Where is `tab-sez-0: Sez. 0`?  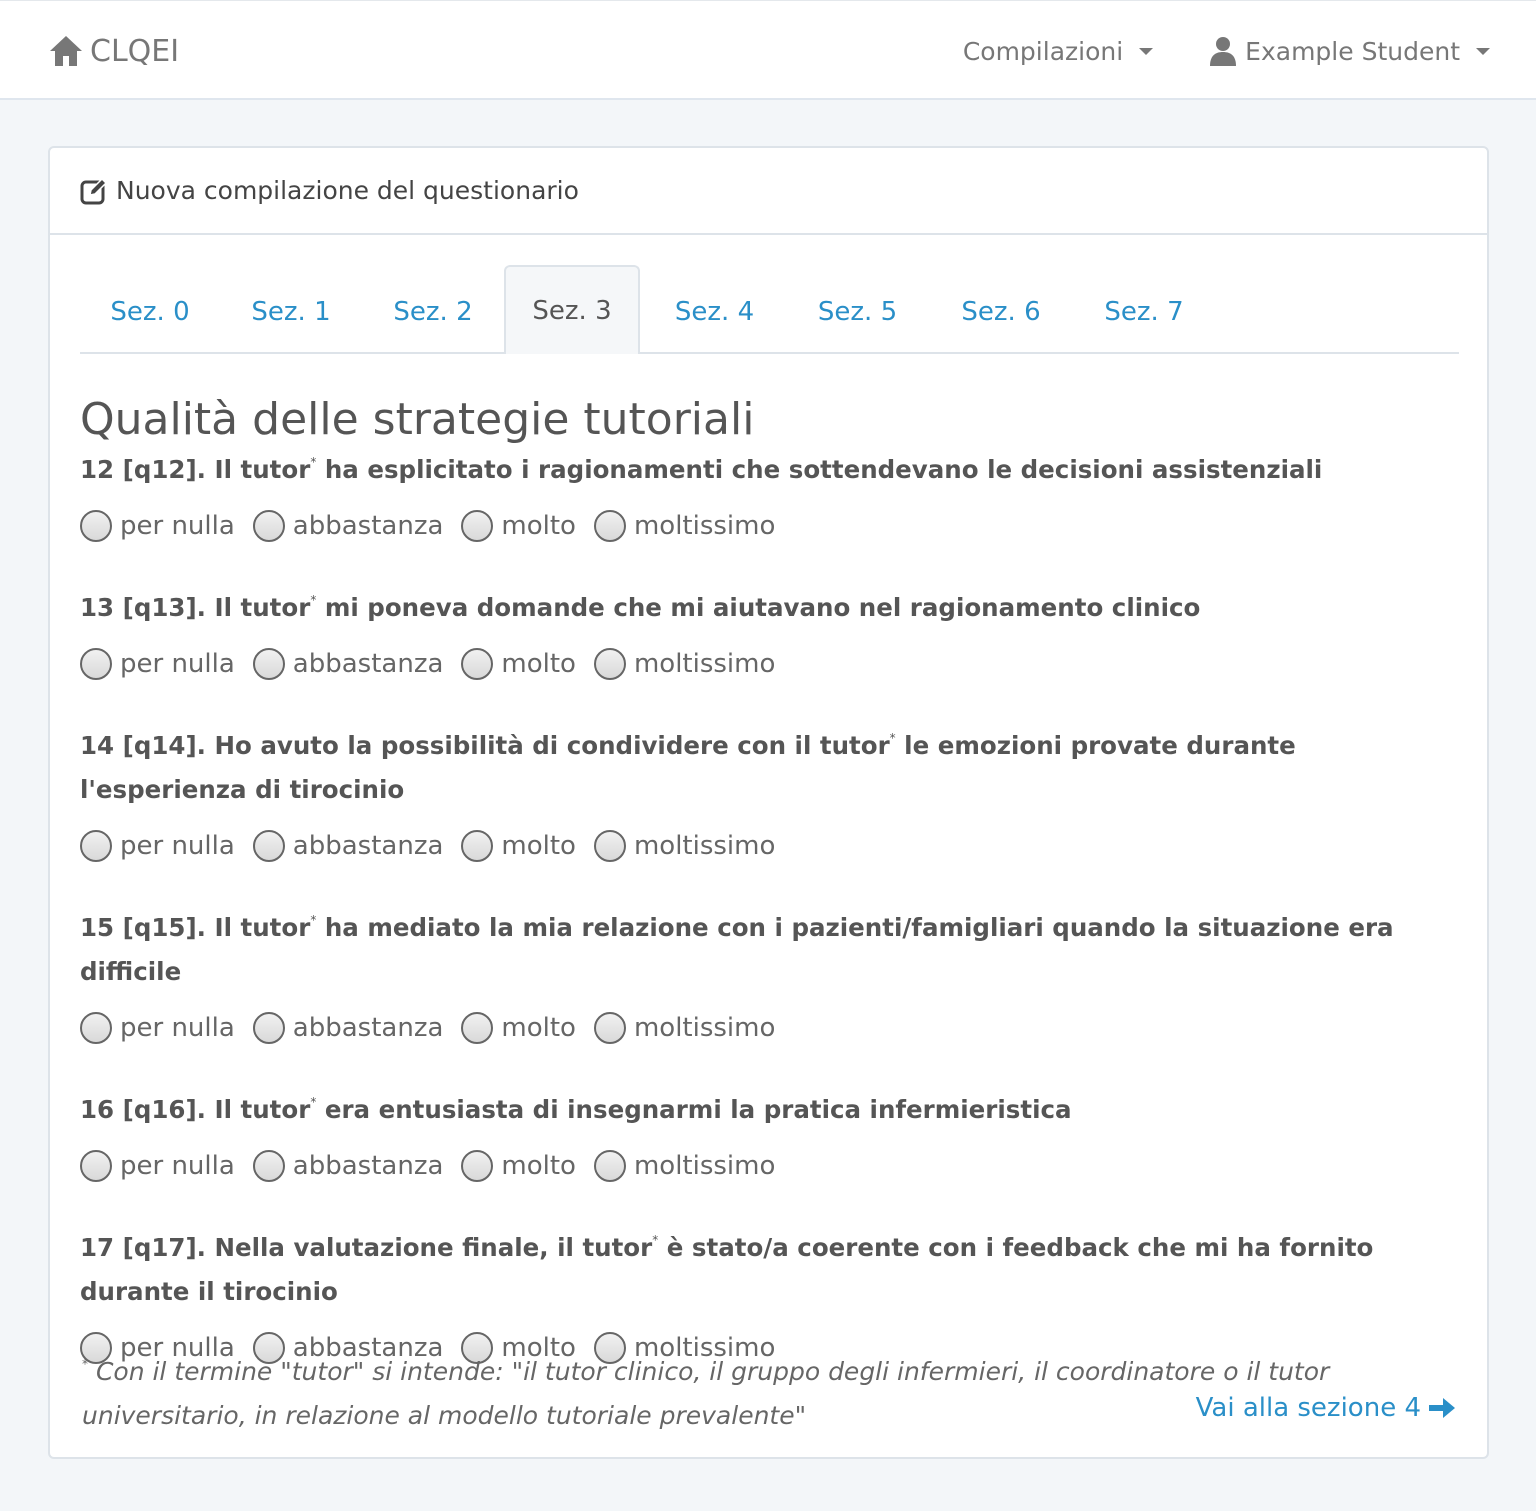
tab-sez-0: Sez. 0 is located at coordinates (150, 310).